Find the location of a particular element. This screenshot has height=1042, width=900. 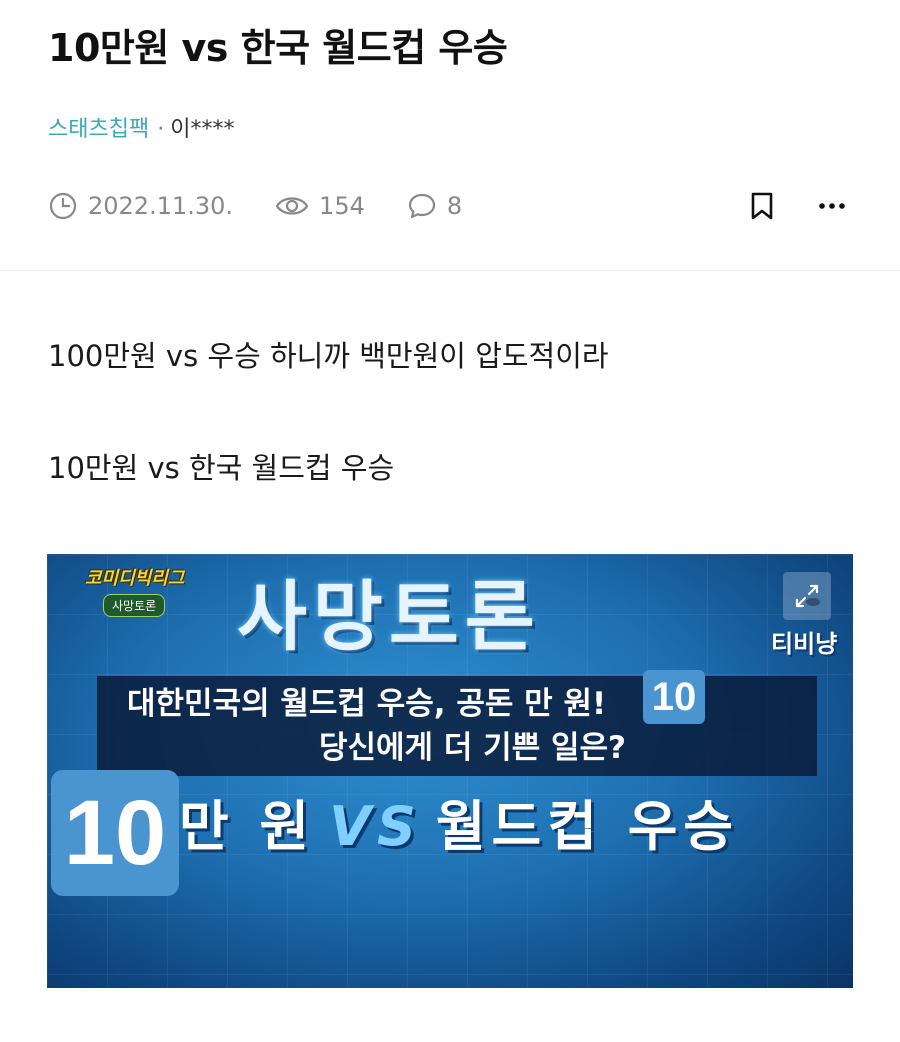

channel-logo: 티비냥 is located at coordinates (807, 620).